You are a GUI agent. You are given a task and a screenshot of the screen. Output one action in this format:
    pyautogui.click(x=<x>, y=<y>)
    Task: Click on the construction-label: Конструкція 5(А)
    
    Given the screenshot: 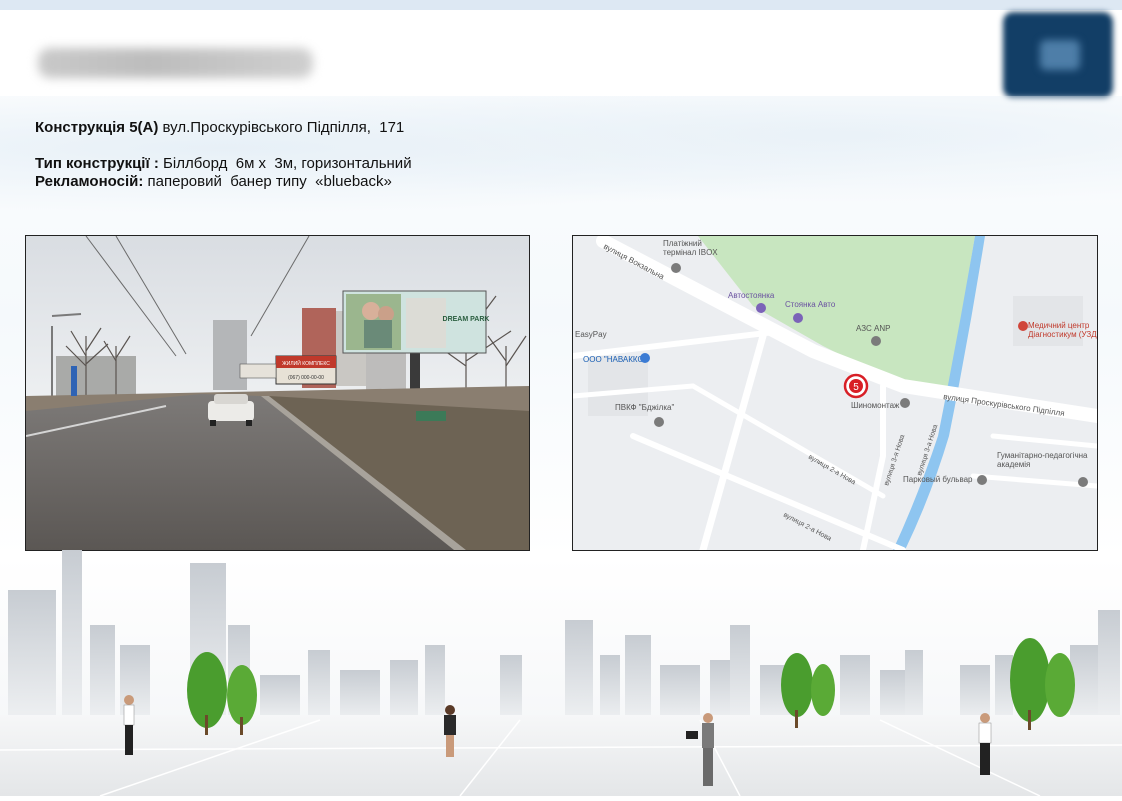 What is the action you would take?
    pyautogui.click(x=97, y=127)
    